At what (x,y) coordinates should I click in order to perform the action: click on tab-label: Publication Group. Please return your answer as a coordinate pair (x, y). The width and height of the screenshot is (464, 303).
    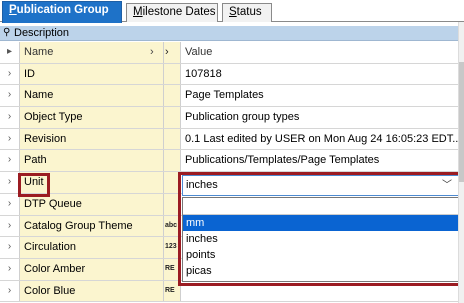
    Looking at the image, I should click on (59, 10).